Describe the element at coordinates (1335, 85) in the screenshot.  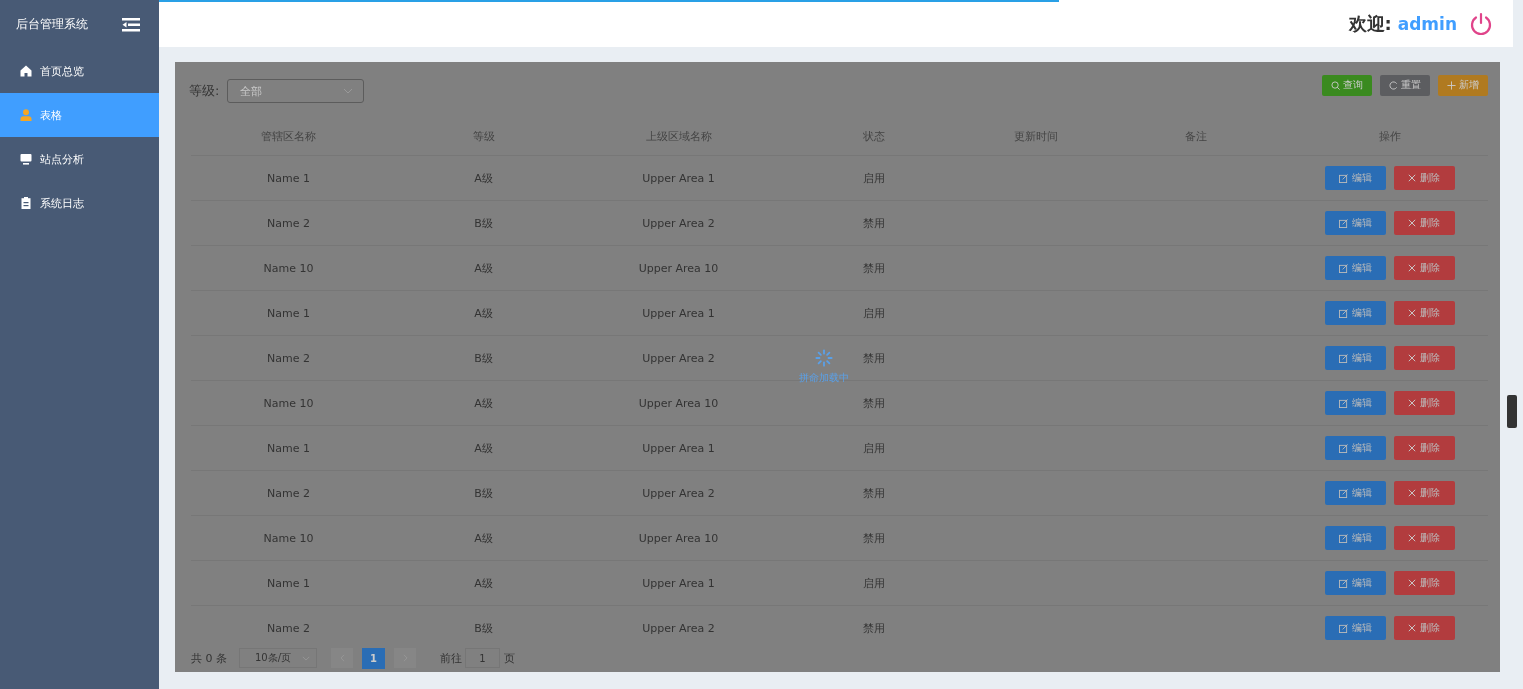
I see `search-icon` at that location.